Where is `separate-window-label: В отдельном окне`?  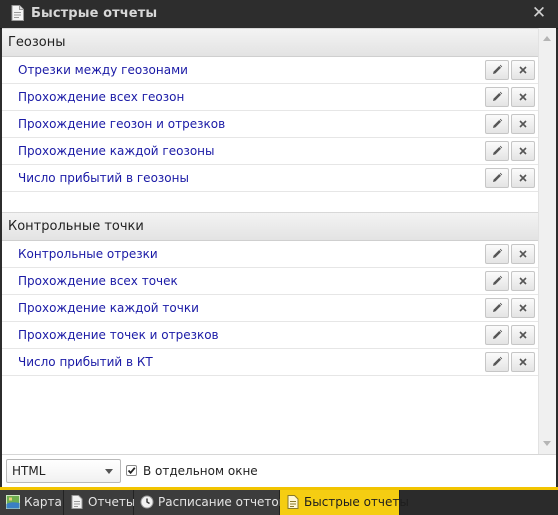 separate-window-label: В отдельном окне is located at coordinates (200, 471).